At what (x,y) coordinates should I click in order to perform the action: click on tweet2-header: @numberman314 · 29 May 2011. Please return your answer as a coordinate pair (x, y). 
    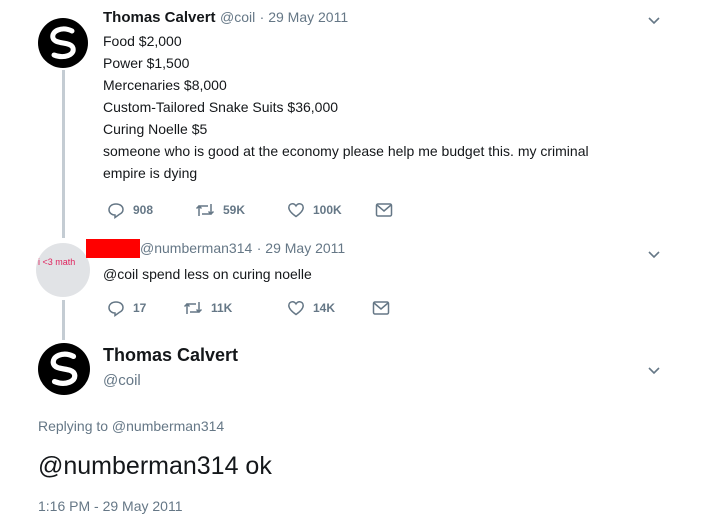
    Looking at the image, I should click on (242, 249).